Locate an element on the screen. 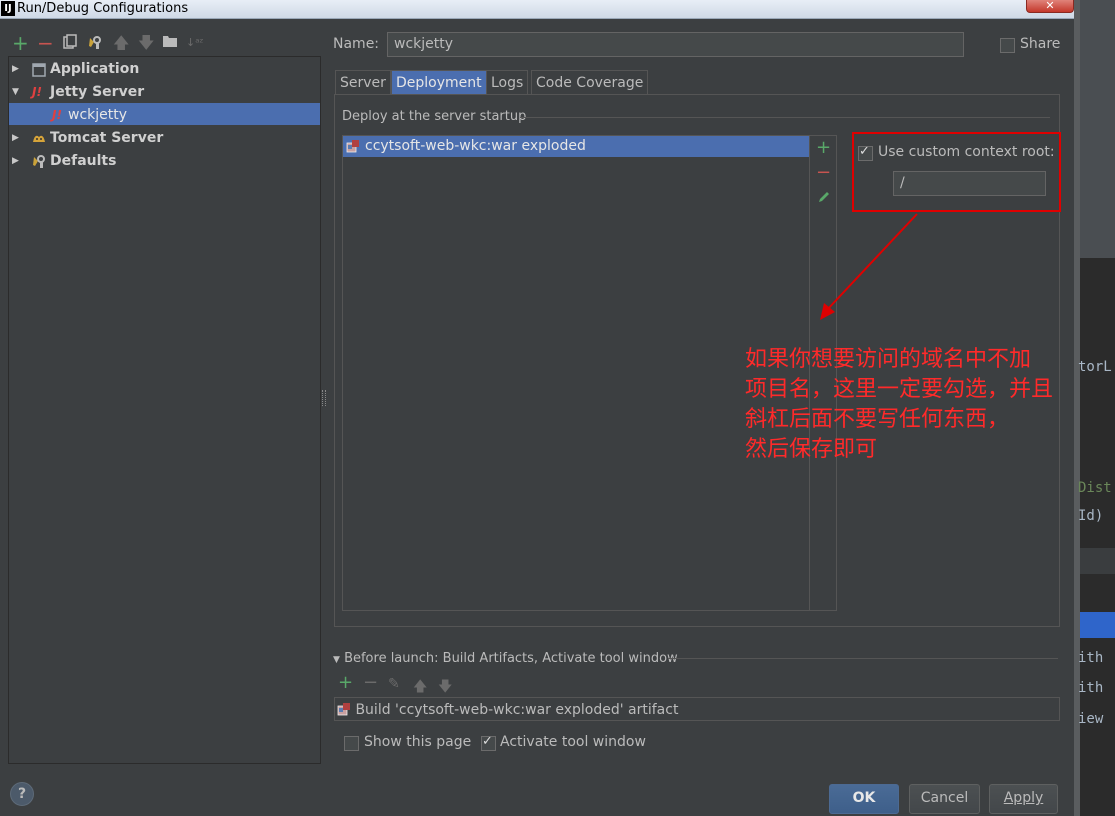 This screenshot has width=1115, height=816. share-checkbox is located at coordinates (1007, 45).